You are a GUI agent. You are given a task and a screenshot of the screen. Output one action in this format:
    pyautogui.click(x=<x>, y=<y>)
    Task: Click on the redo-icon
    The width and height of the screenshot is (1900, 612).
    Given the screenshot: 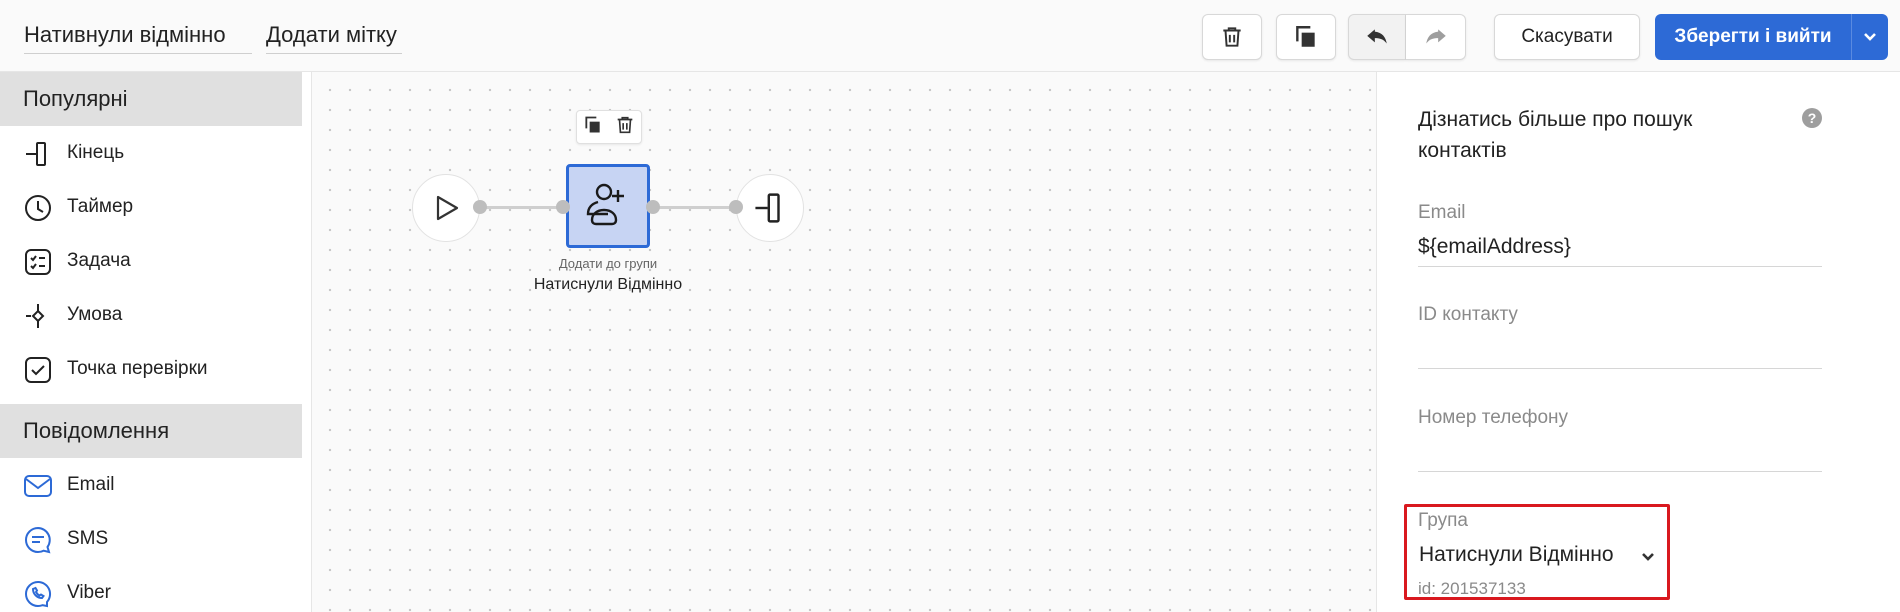 What is the action you would take?
    pyautogui.click(x=1435, y=36)
    